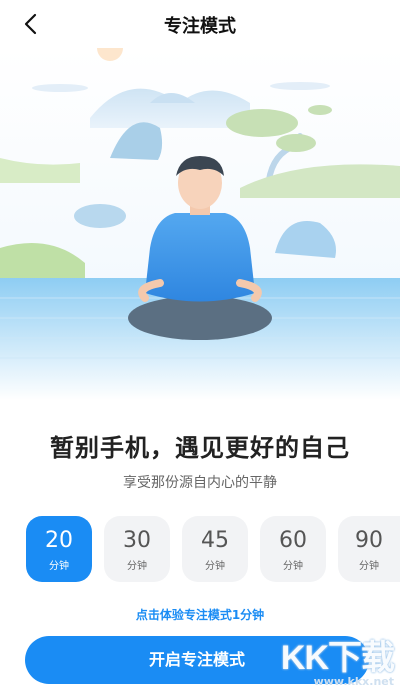 This screenshot has height=692, width=400. What do you see at coordinates (215, 540) in the screenshot?
I see `duration-value: 45` at bounding box center [215, 540].